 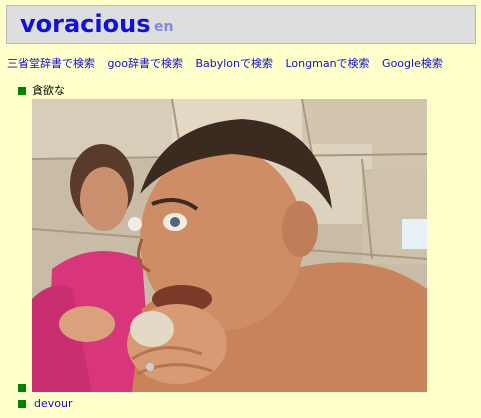 I want to click on definition-text: 貪欲な, so click(x=48, y=90).